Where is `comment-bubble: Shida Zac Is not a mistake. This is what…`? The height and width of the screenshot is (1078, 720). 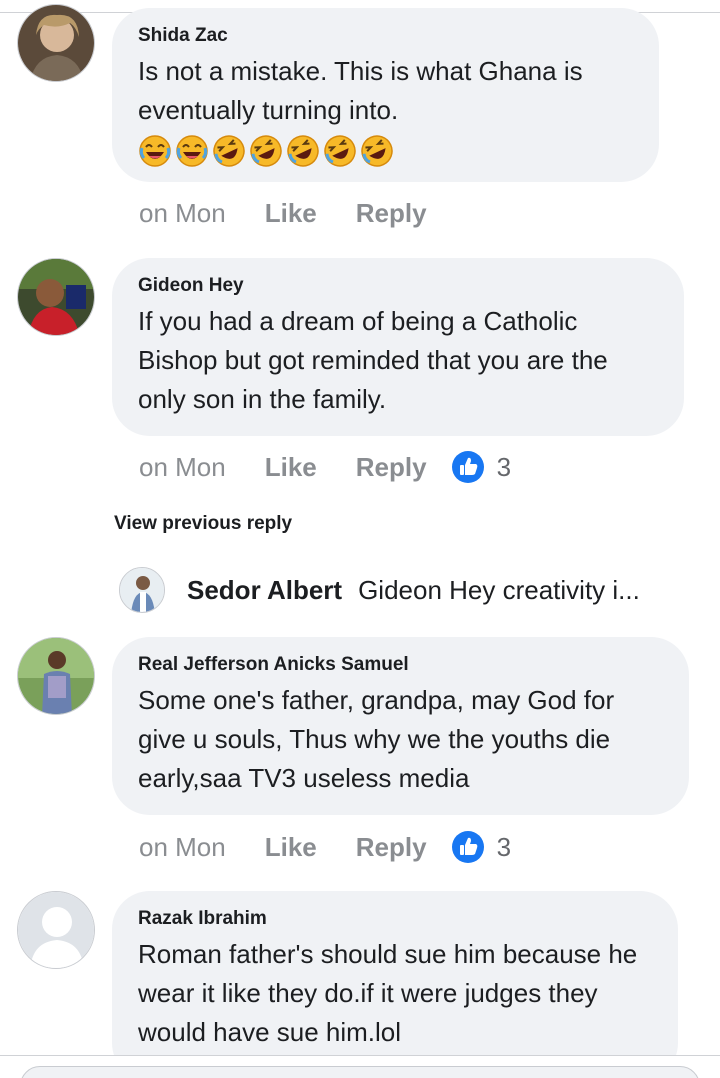
comment-bubble: Shida Zac Is not a mistake. This is what… is located at coordinates (385, 95).